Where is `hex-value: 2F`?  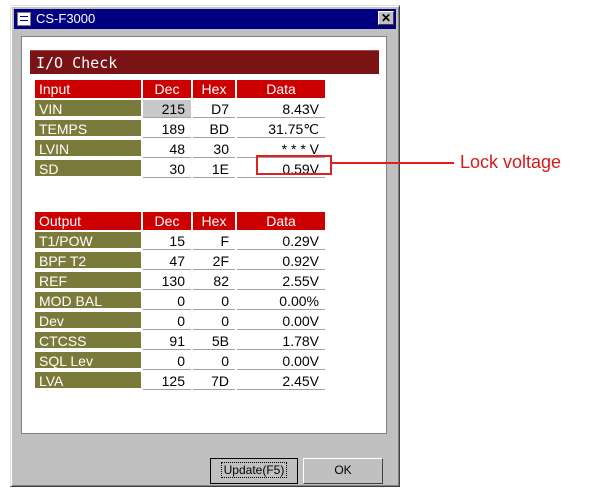 hex-value: 2F is located at coordinates (214, 261).